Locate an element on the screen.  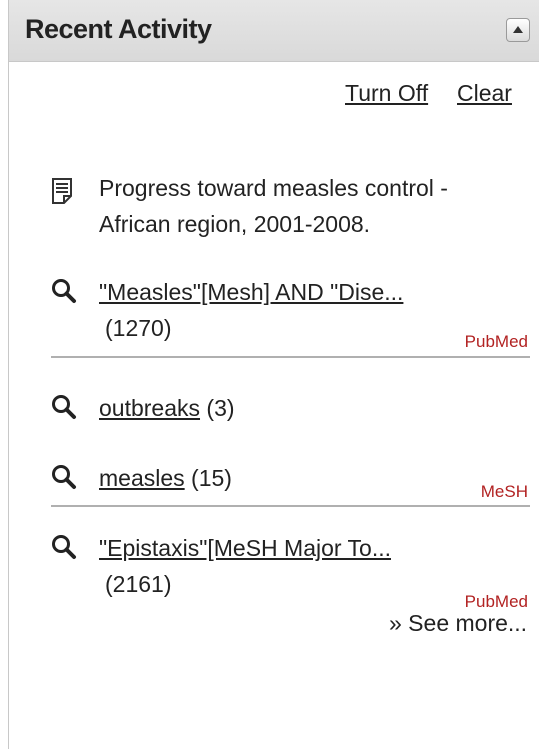
result-count: (1270) is located at coordinates (138, 328).